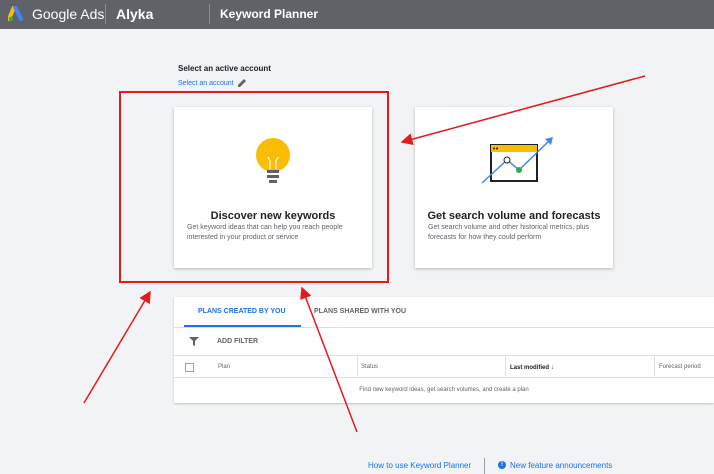 This screenshot has height=474, width=714. Describe the element at coordinates (360, 311) in the screenshot. I see `tab-plans-shared: PLANS SHARED WITH YOU` at that location.